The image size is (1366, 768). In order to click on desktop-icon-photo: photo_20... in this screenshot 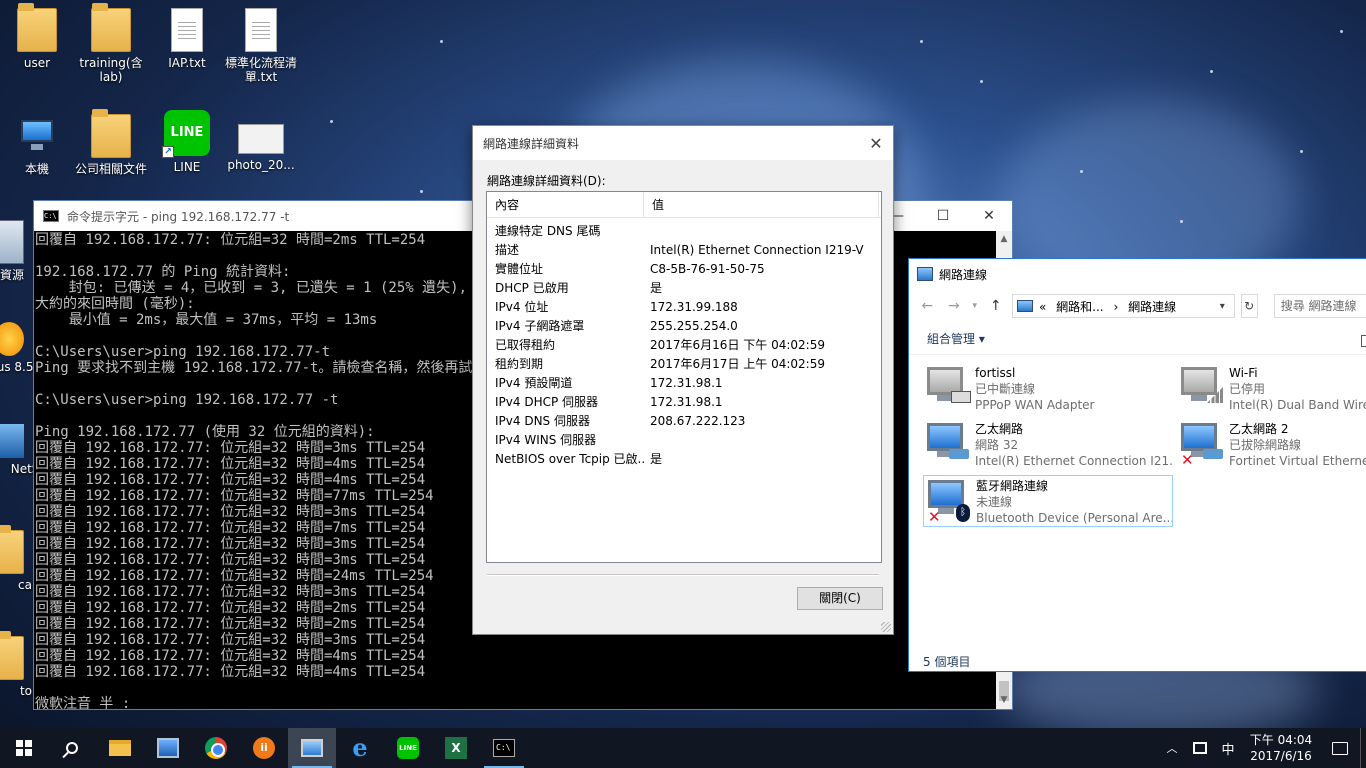, I will do `click(261, 143)`.